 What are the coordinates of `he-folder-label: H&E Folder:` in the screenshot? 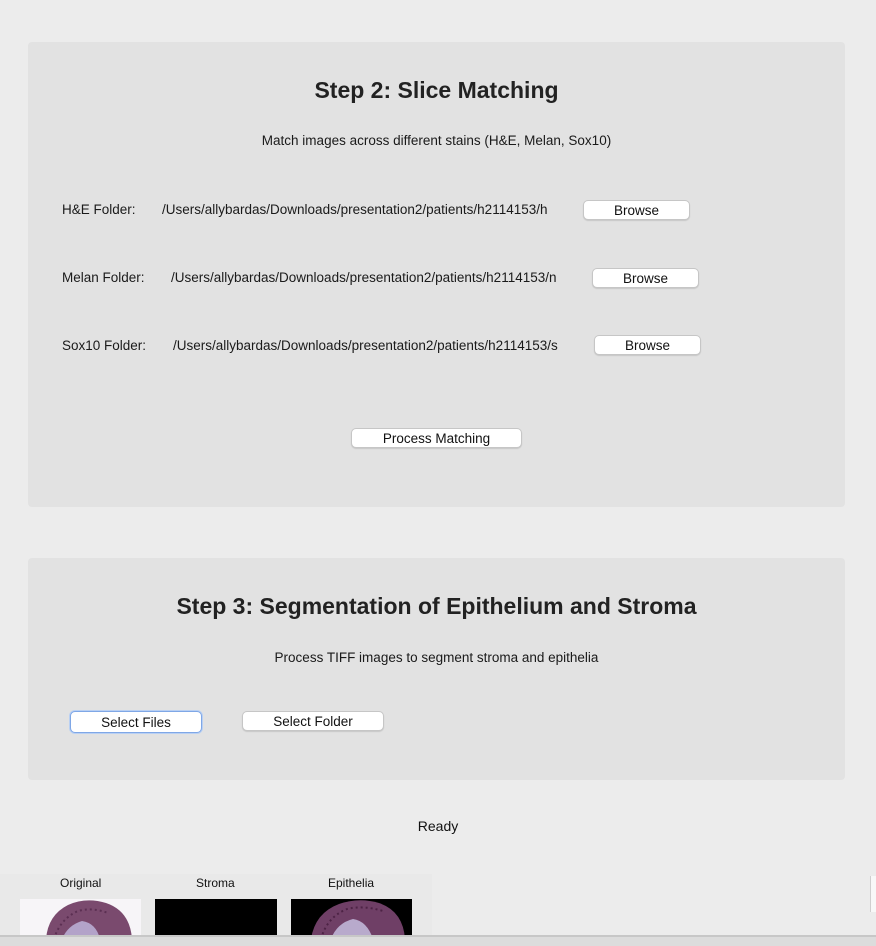 It's located at (99, 209).